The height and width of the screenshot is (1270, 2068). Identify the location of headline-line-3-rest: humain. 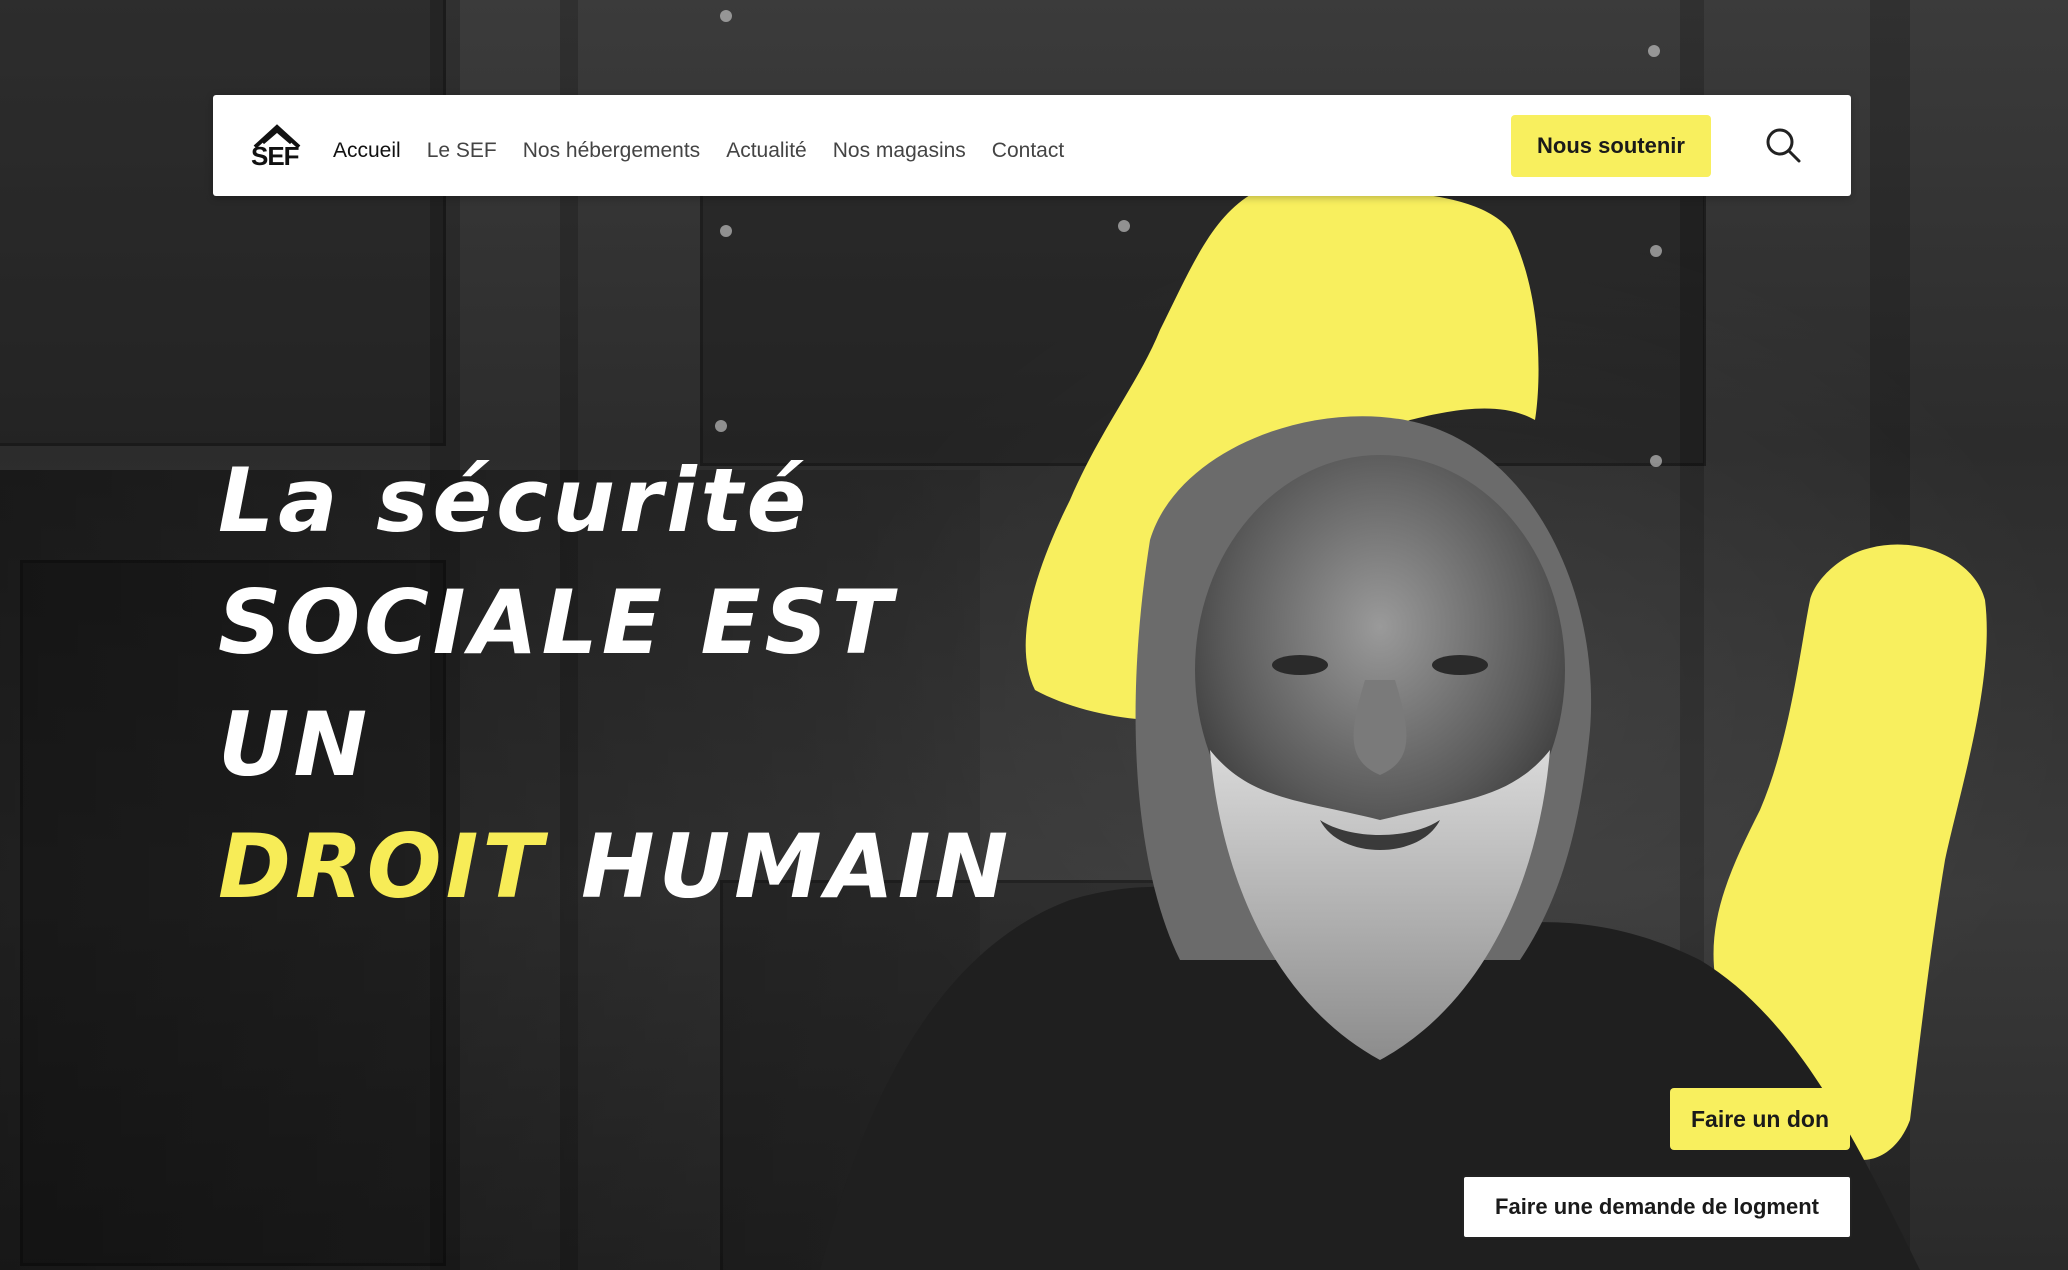
(779, 866).